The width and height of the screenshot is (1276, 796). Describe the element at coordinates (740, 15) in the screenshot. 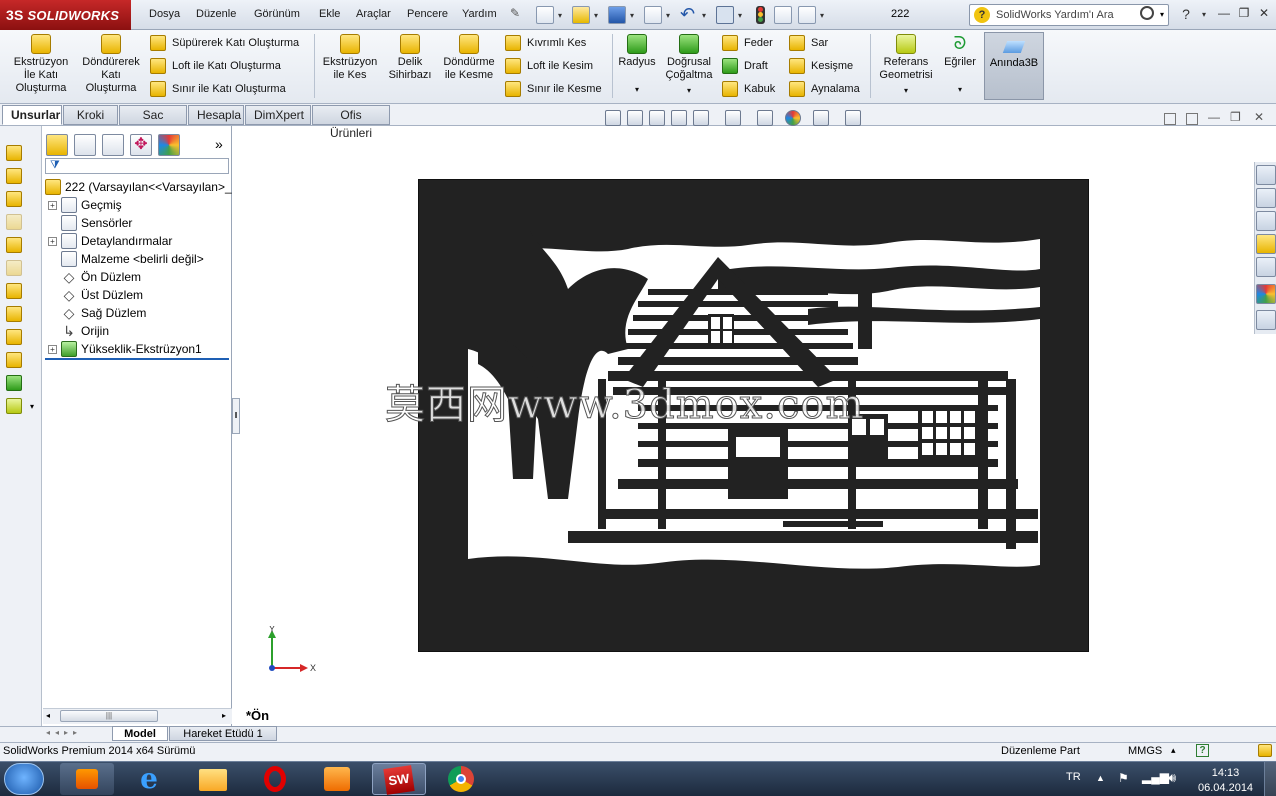

I see `select-caret-icon: ▾` at that location.